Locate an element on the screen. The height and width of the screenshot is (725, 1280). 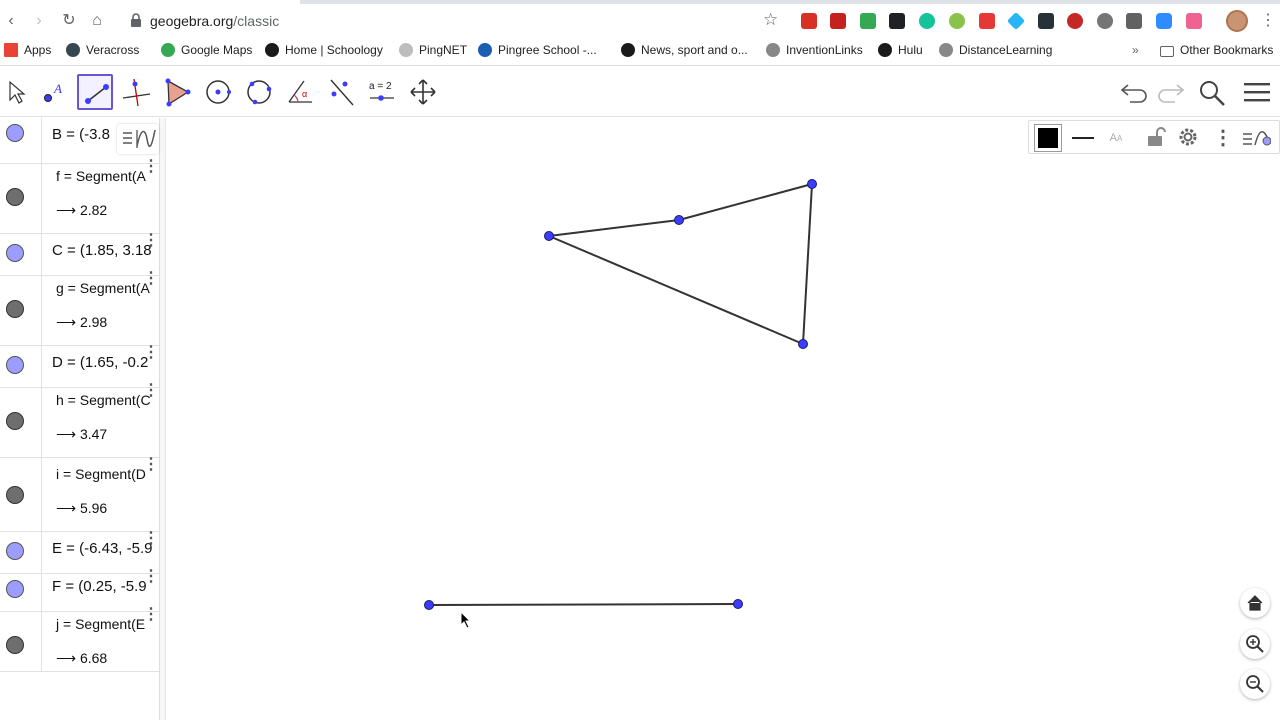
polygon-tool-button is located at coordinates (177, 92).